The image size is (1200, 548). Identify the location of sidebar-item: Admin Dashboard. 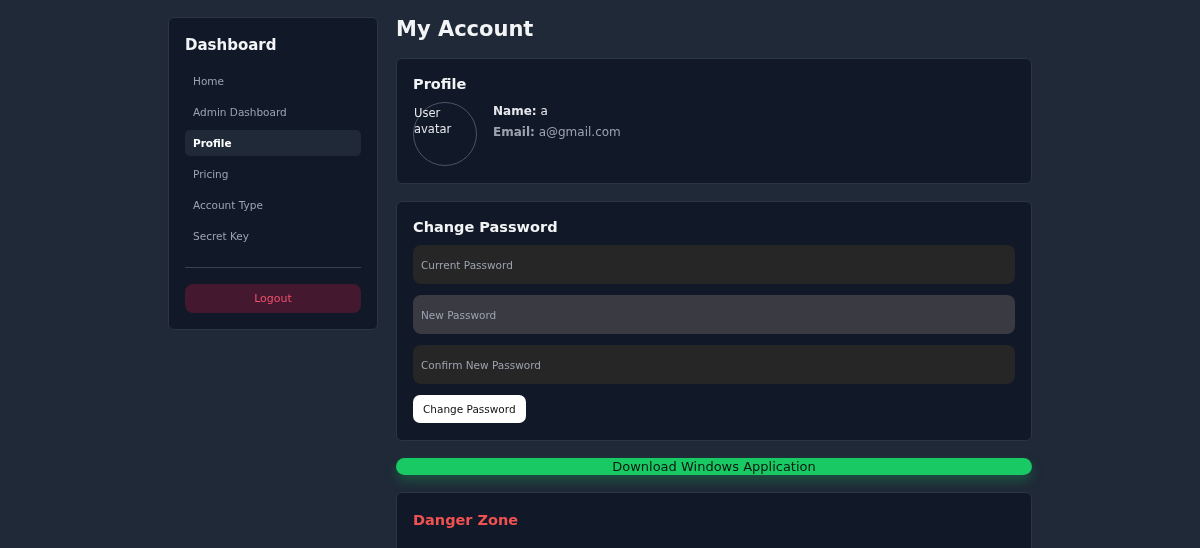
(273, 112).